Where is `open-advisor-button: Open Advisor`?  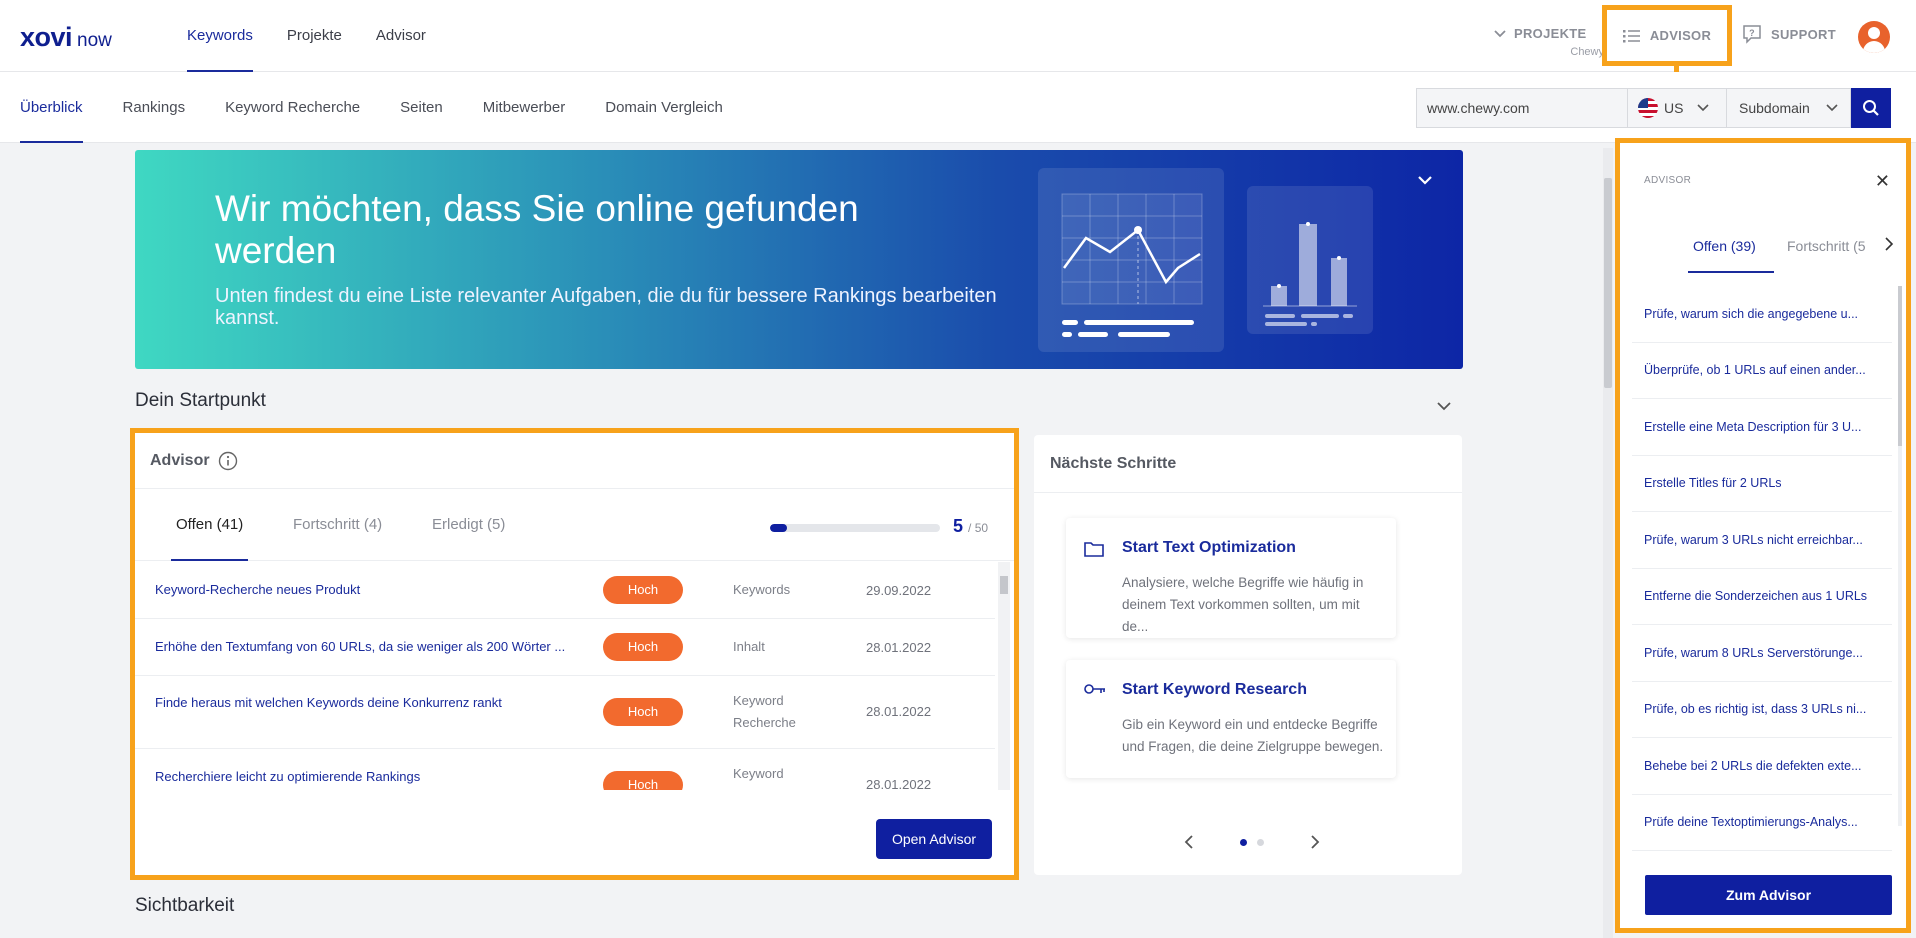
open-advisor-button: Open Advisor is located at coordinates (934, 839).